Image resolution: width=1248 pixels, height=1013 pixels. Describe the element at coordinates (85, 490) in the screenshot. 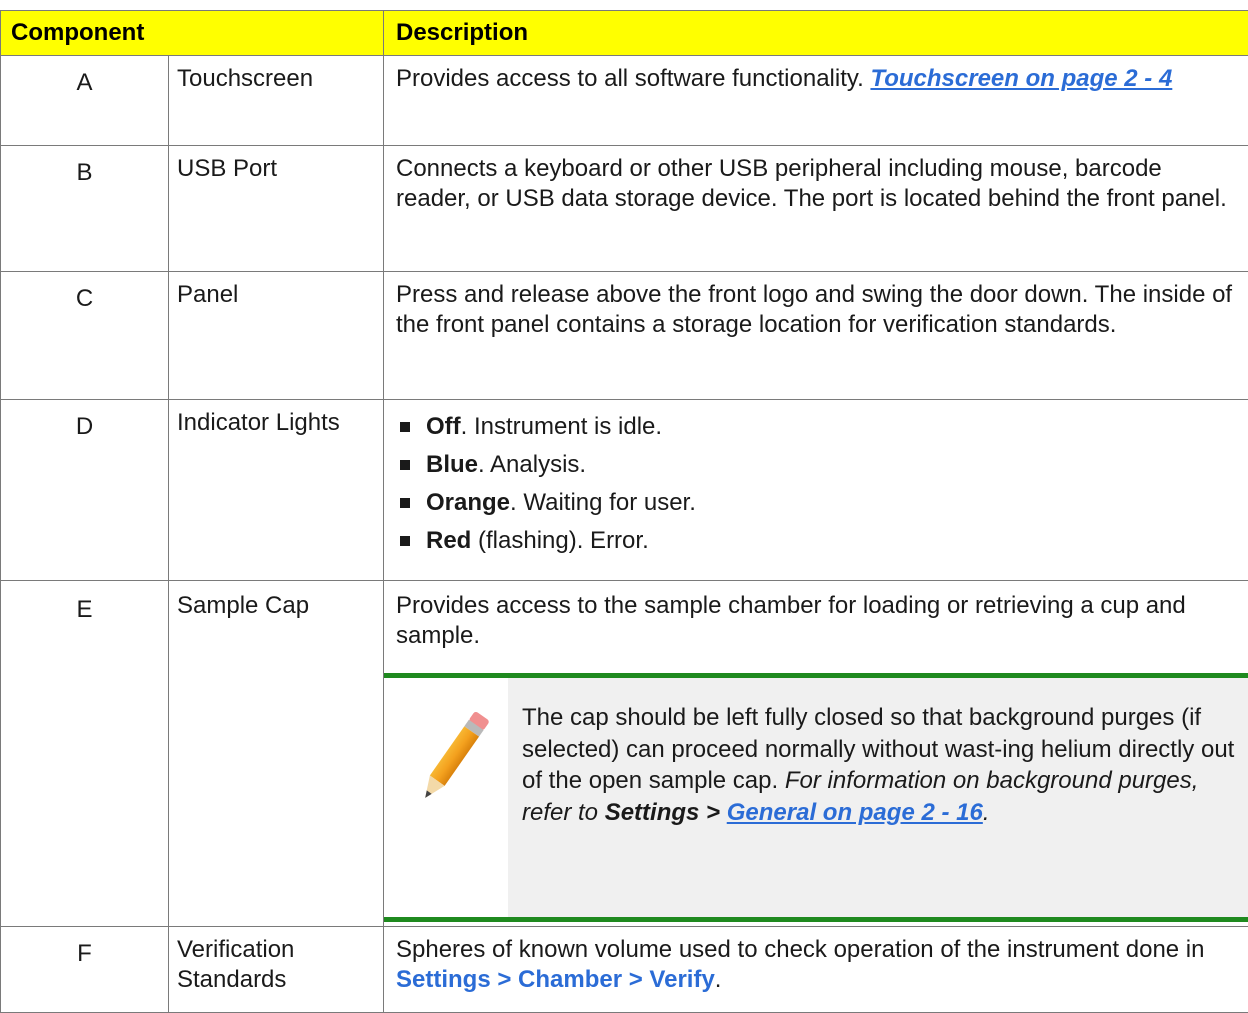

I see `component-letter: D` at that location.